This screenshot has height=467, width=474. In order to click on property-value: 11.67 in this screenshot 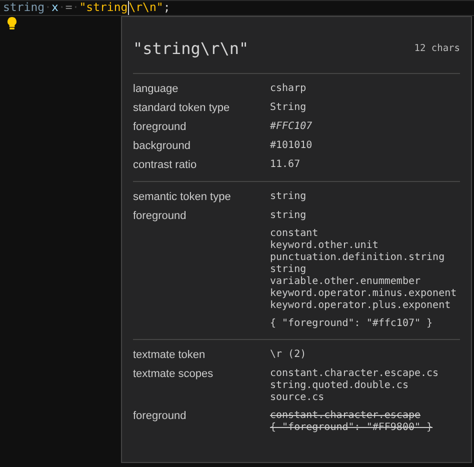, I will do `click(285, 165)`.